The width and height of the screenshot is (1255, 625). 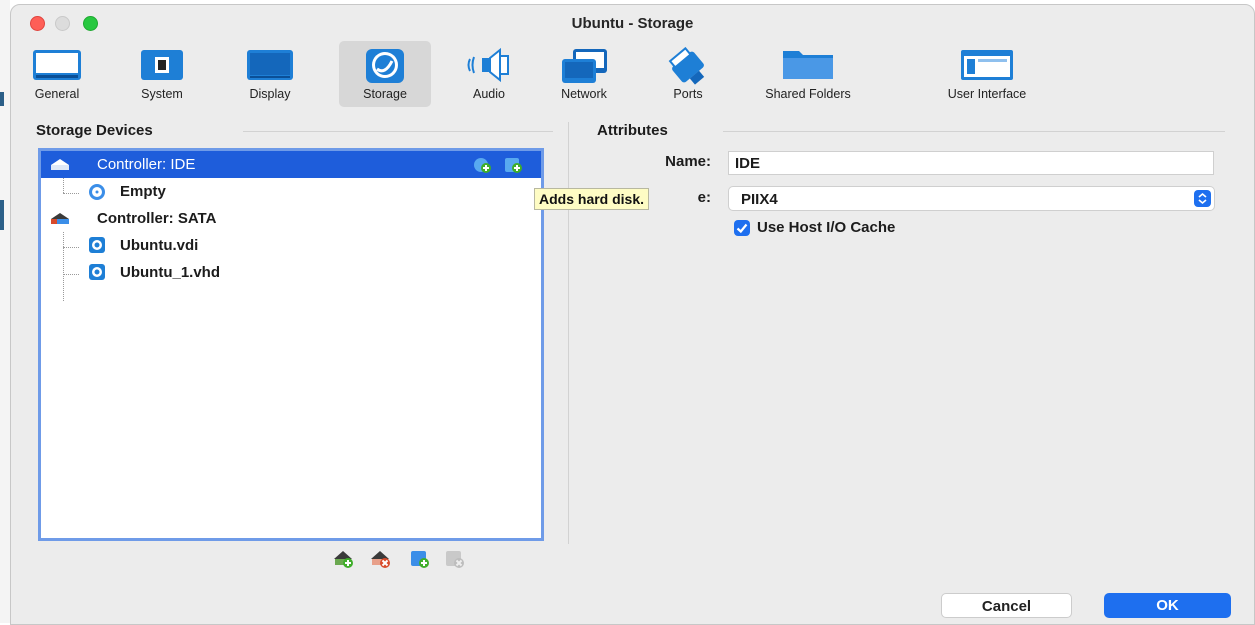 I want to click on network-icon, so click(x=584, y=66).